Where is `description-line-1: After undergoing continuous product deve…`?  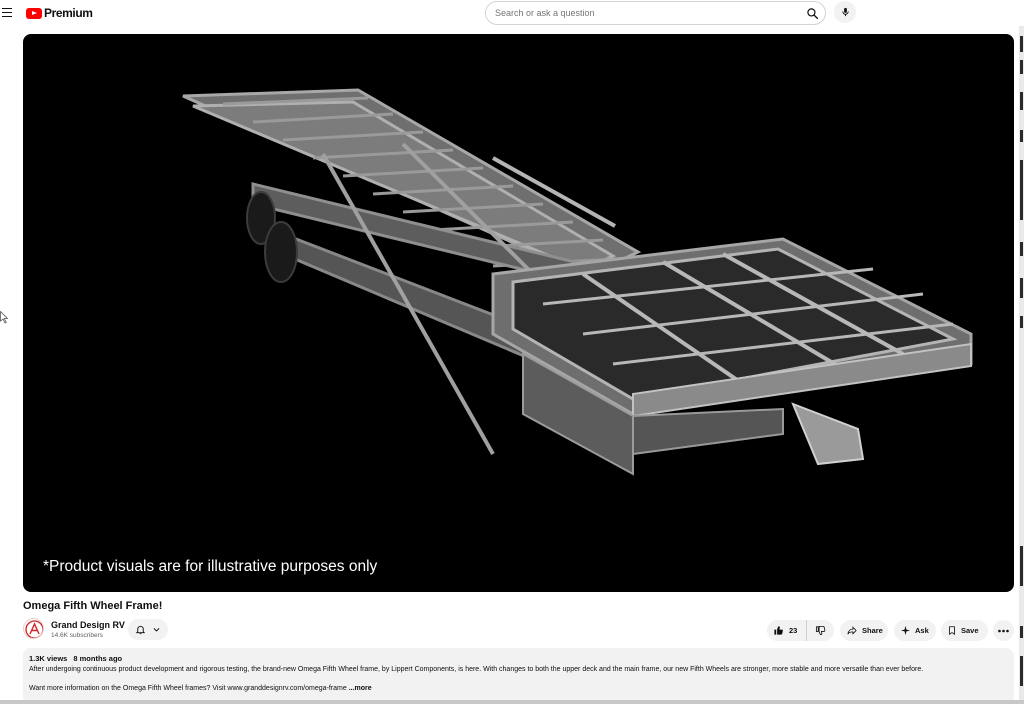 description-line-1: After undergoing continuous product deve… is located at coordinates (476, 669).